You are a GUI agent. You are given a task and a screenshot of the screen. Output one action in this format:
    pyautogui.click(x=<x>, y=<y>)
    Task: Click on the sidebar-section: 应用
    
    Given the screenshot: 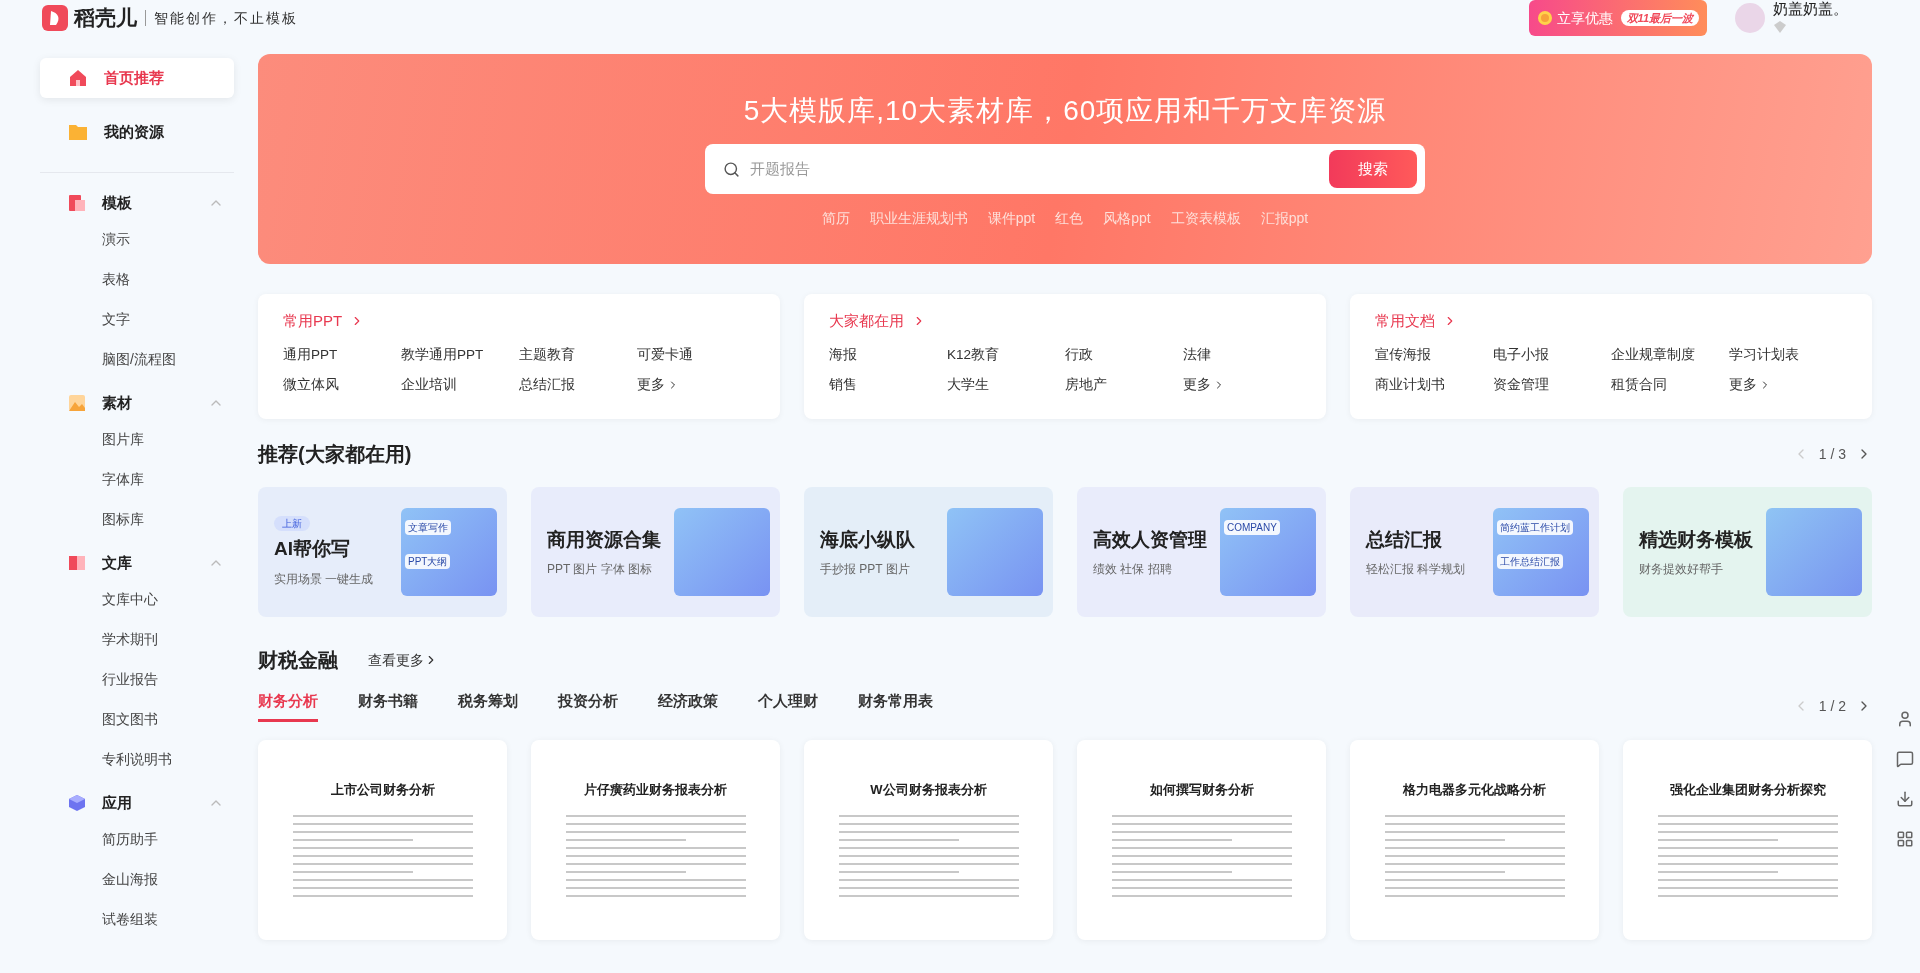 What is the action you would take?
    pyautogui.click(x=137, y=803)
    